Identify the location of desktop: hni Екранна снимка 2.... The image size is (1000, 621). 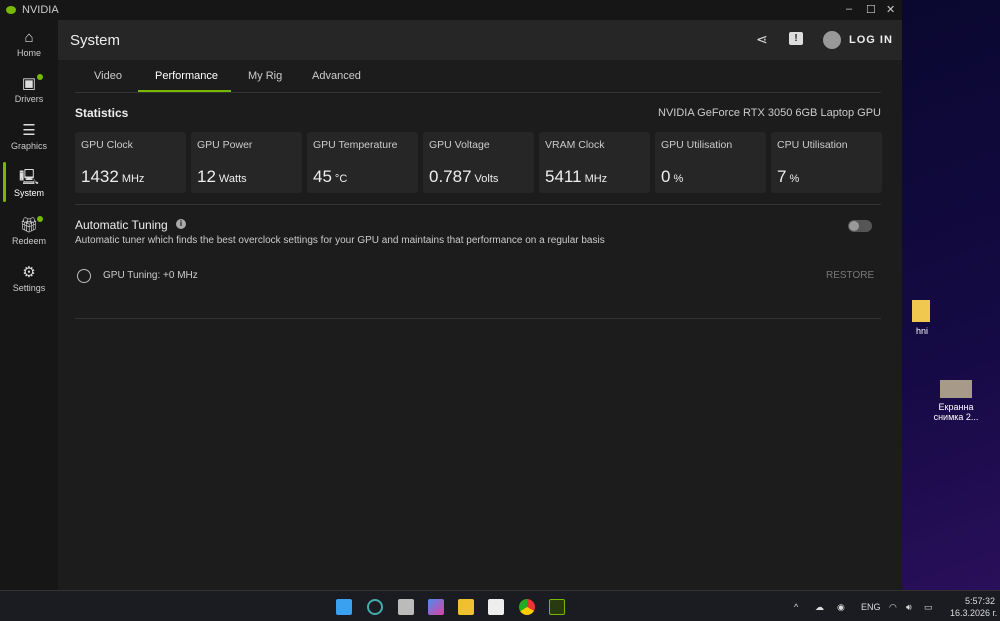
(951, 295).